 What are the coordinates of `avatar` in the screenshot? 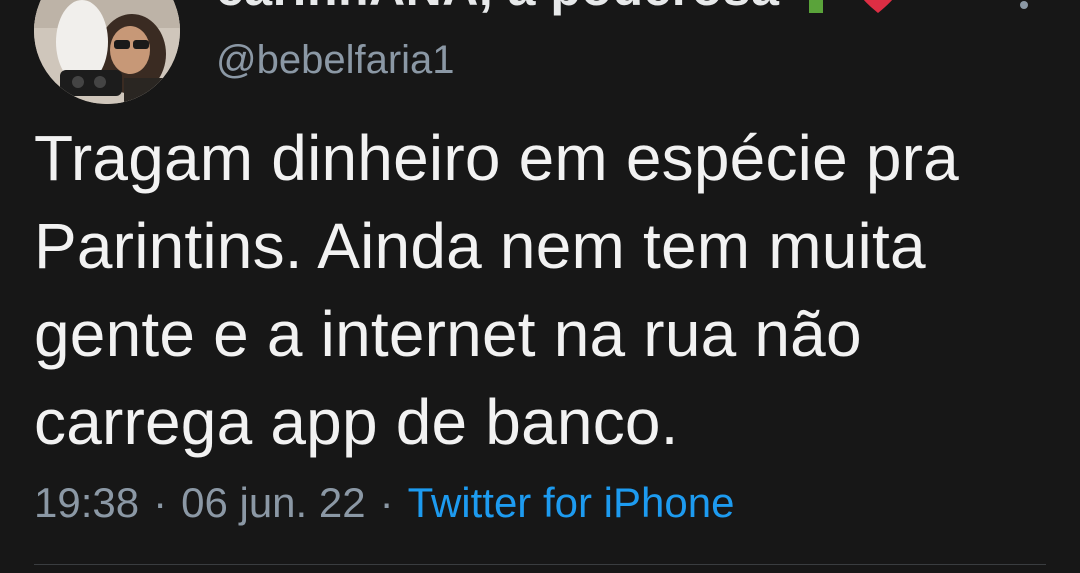 It's located at (107, 52).